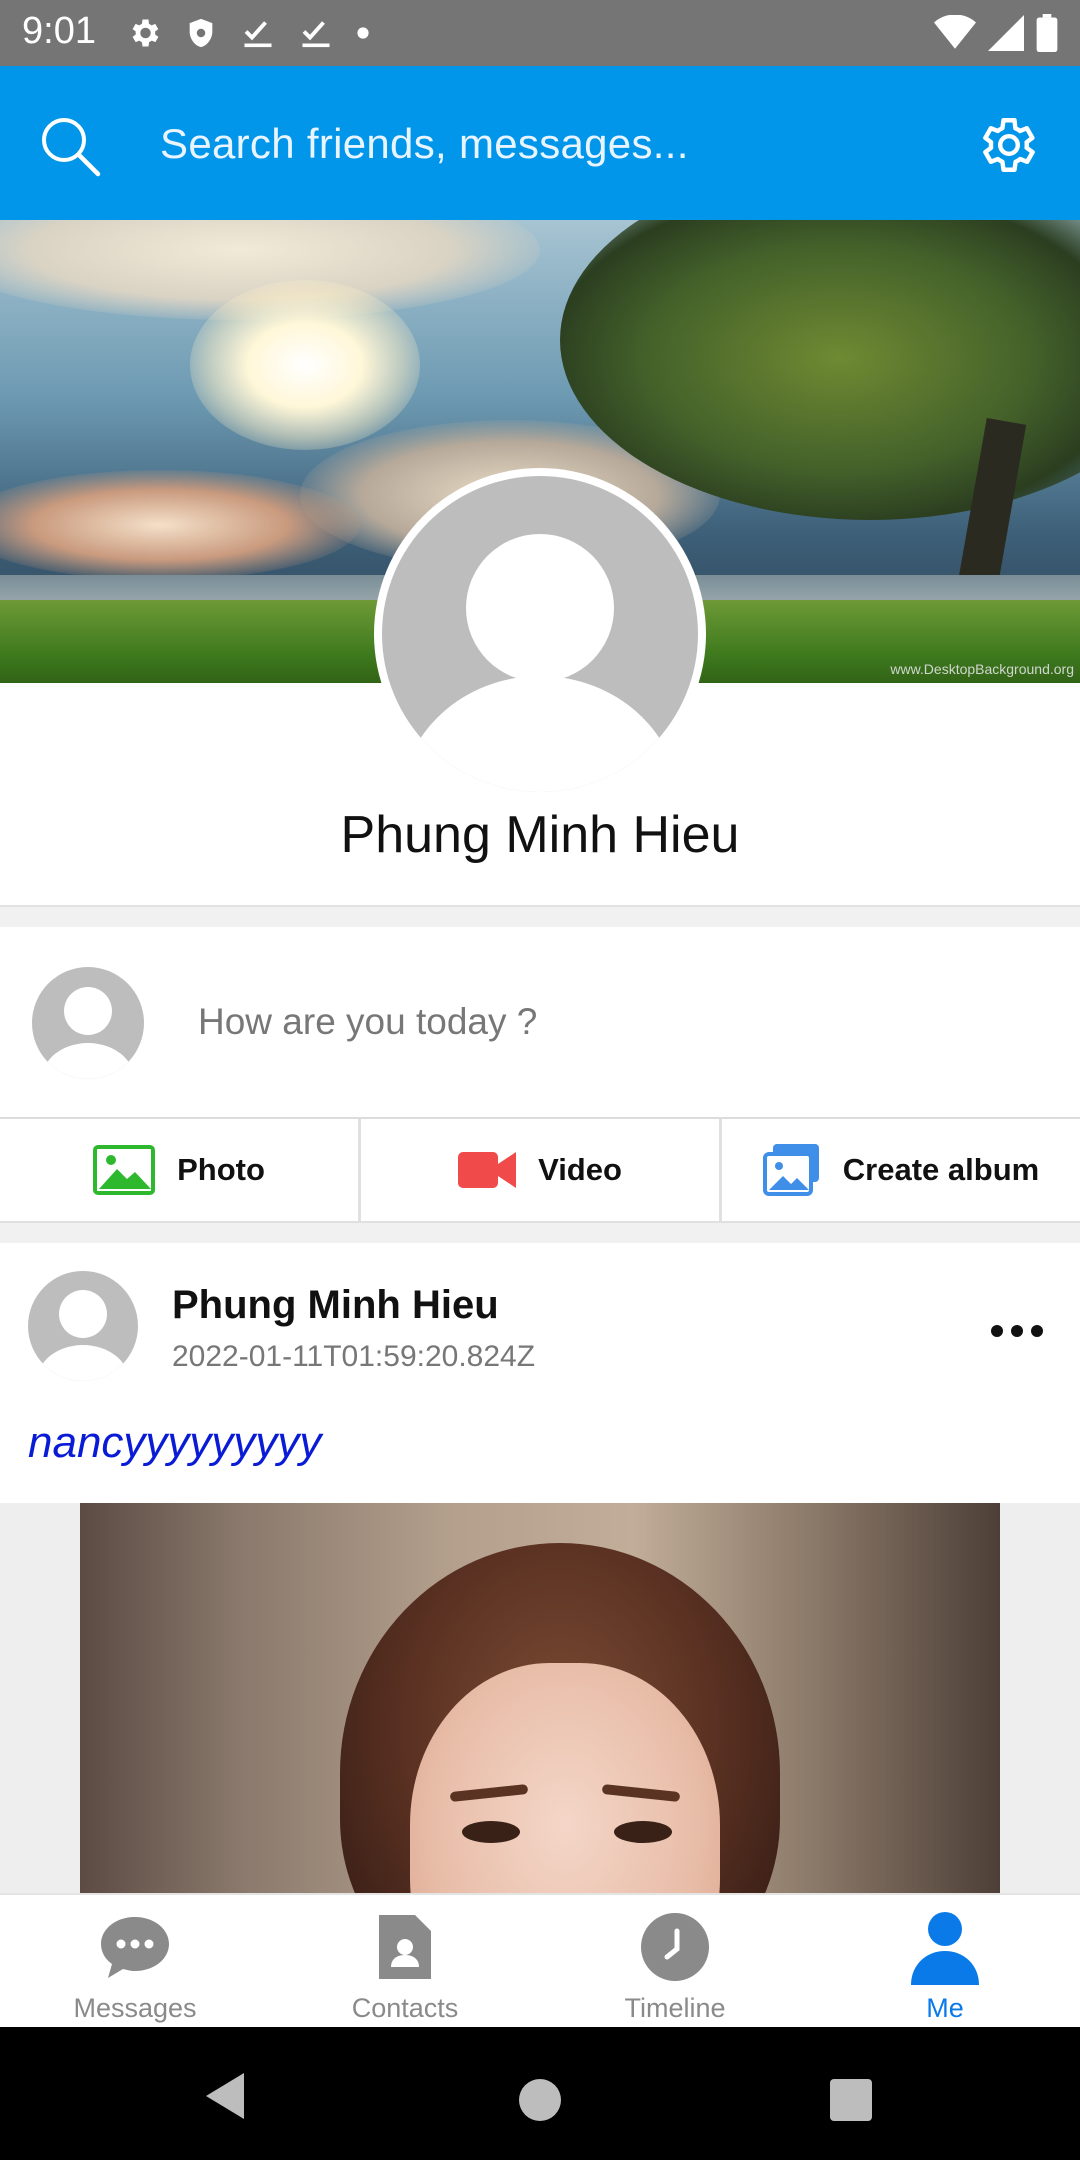 The width and height of the screenshot is (1080, 2160). What do you see at coordinates (540, 1023) in the screenshot?
I see `post-composer: How are you today ?` at bounding box center [540, 1023].